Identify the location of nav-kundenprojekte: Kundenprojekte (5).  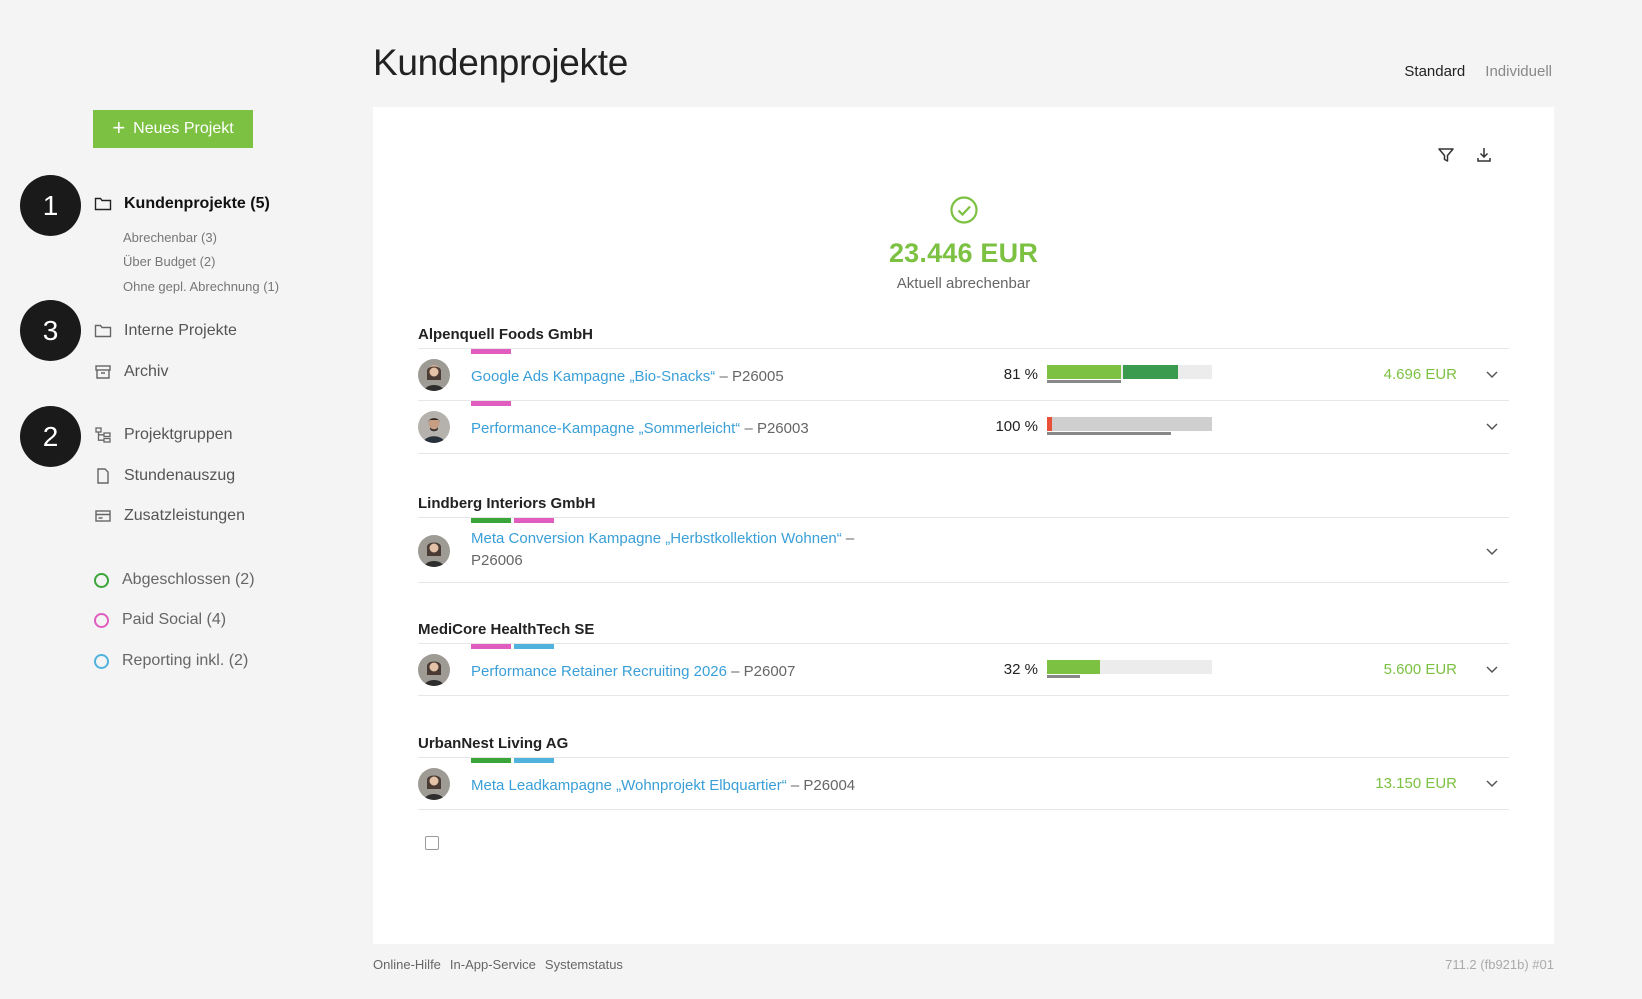
(182, 204).